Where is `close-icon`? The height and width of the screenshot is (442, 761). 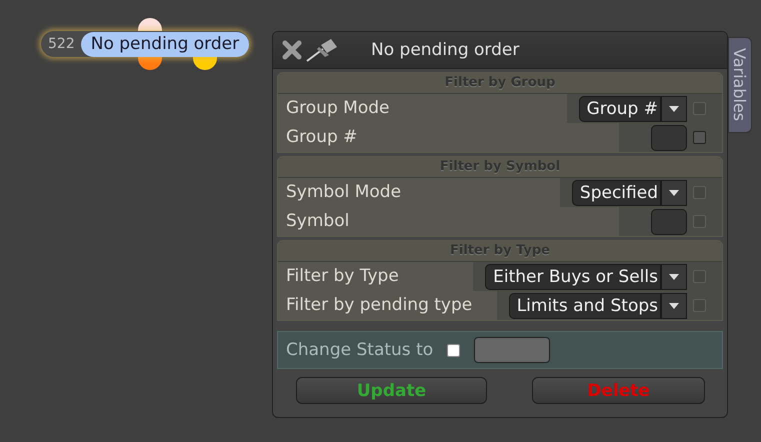
close-icon is located at coordinates (292, 50).